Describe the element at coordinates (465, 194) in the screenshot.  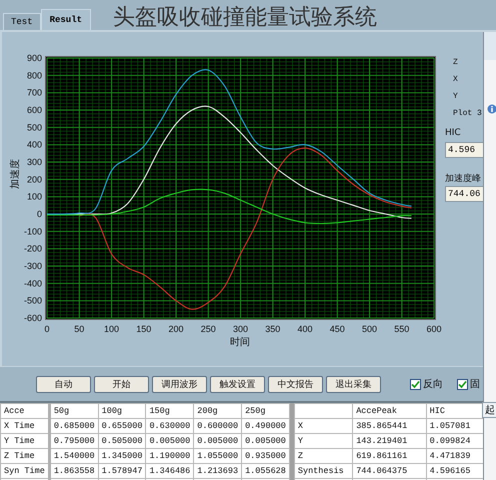
I see `readout-field: 744.06` at that location.